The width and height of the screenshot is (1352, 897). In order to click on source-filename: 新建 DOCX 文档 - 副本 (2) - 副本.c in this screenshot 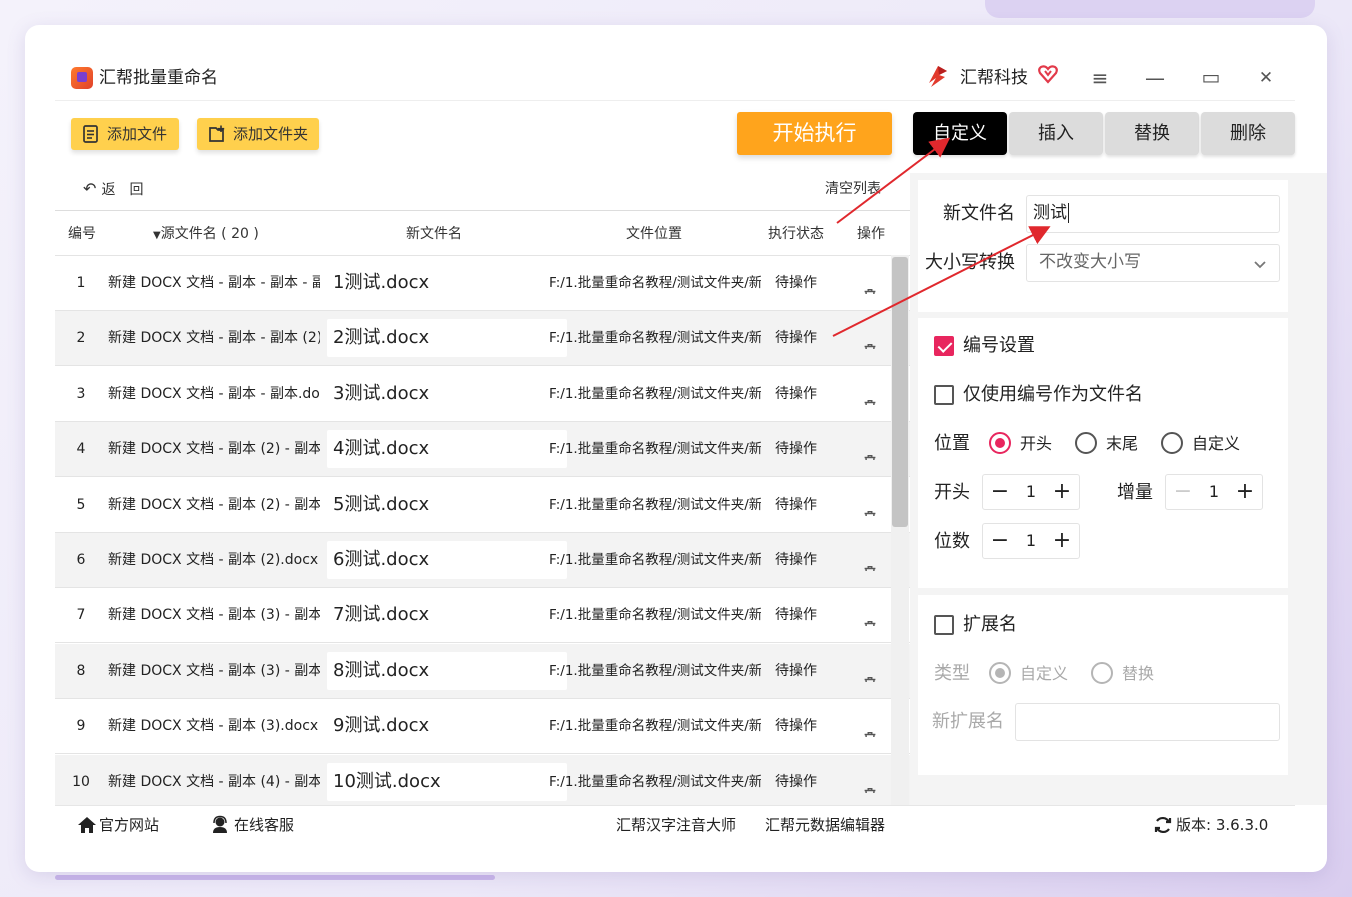, I will do `click(214, 504)`.